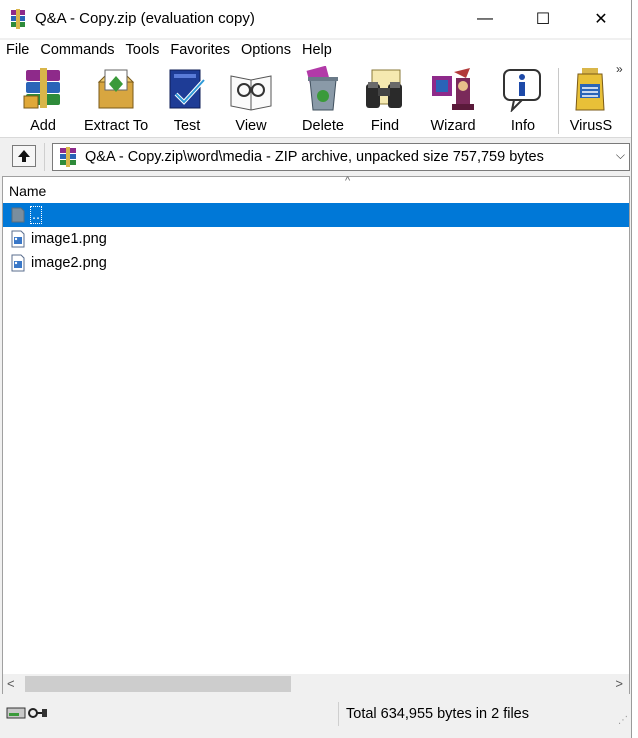 Image resolution: width=638 pixels, height=738 pixels. I want to click on test-label: Test, so click(187, 126).